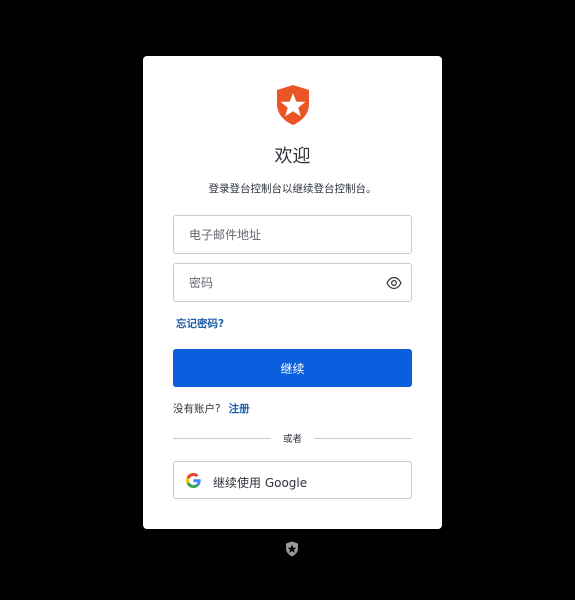 The height and width of the screenshot is (600, 575). I want to click on email-field, so click(292, 234).